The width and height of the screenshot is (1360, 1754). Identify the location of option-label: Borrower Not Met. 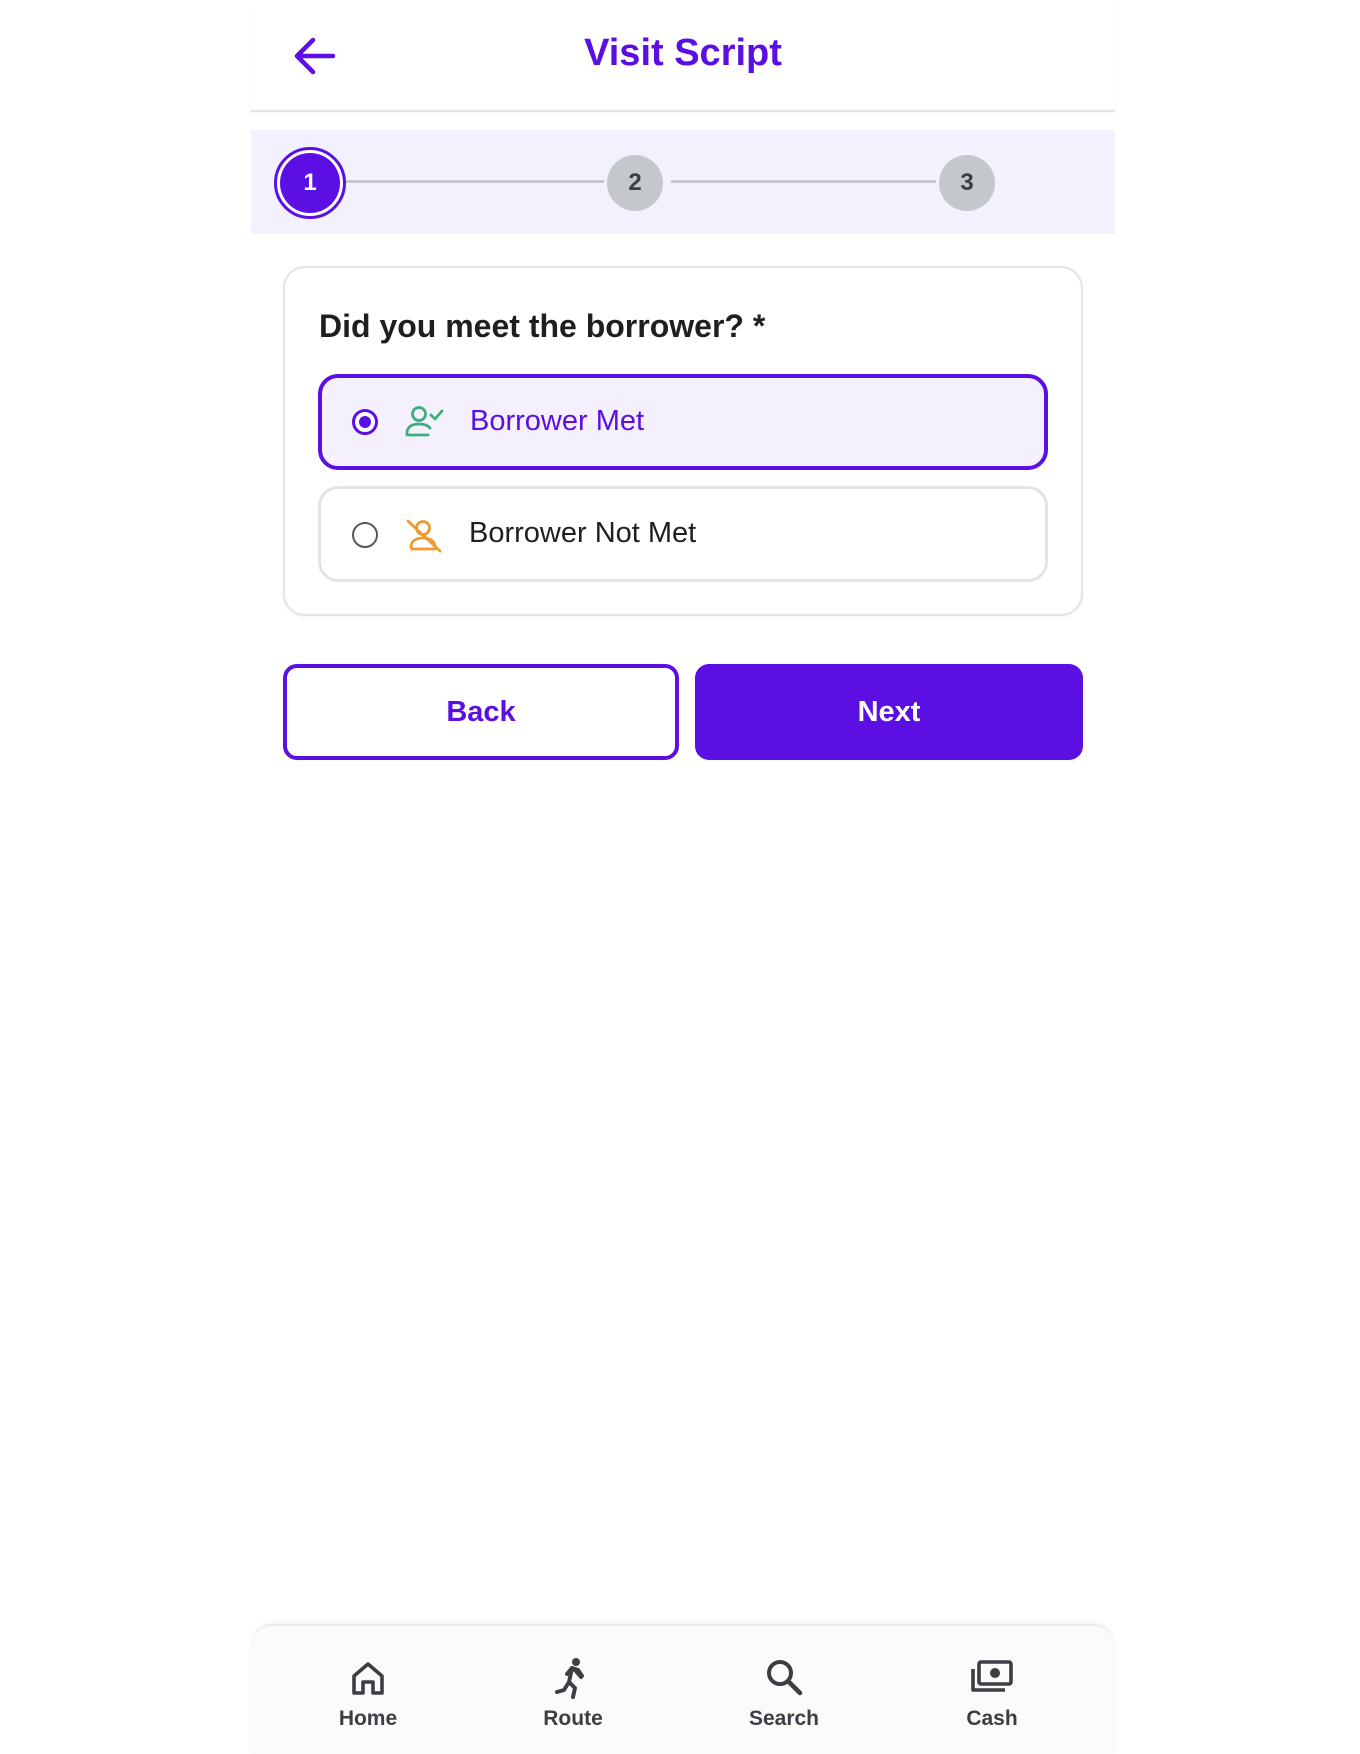
(583, 533).